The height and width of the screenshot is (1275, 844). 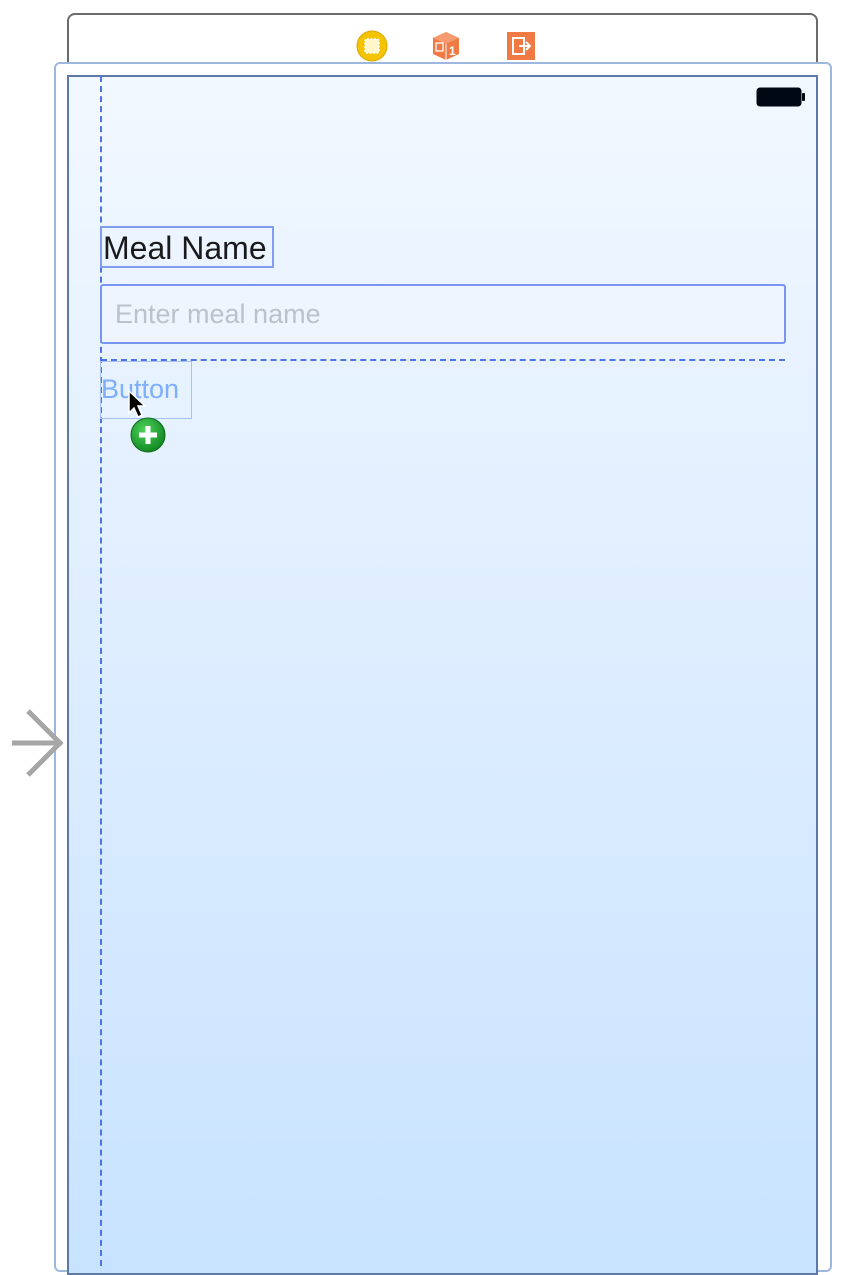 What do you see at coordinates (443, 360) in the screenshot?
I see `alignment-guide` at bounding box center [443, 360].